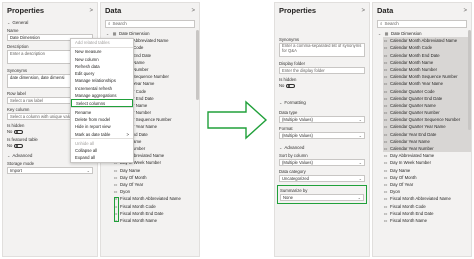 The height and width of the screenshot is (259, 474). Describe the element at coordinates (102, 73) in the screenshot. I see `menu-item: Edit query` at that location.